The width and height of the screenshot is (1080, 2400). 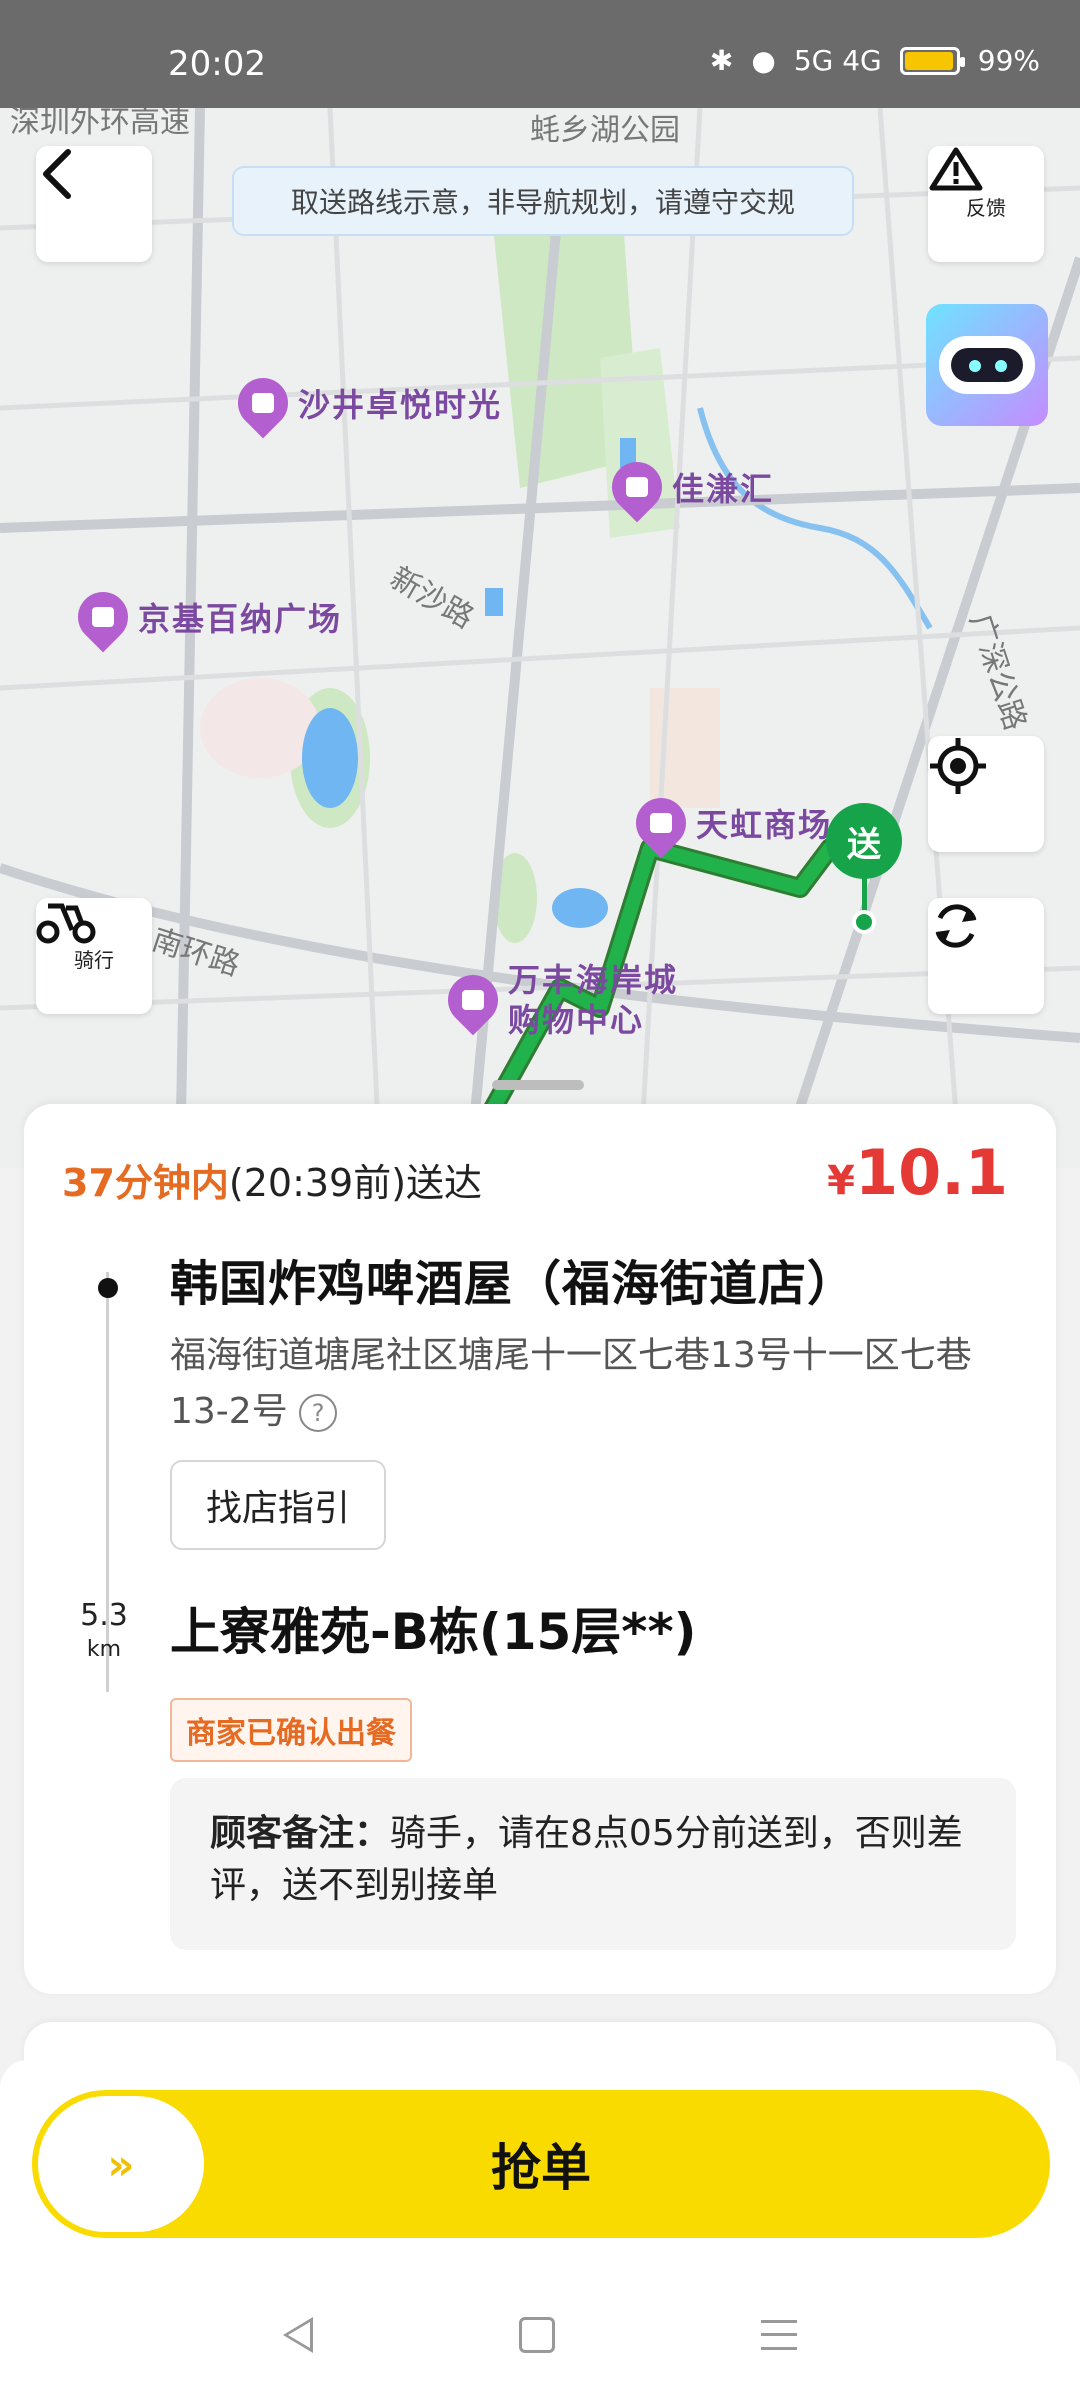 I want to click on poi-shajing: 沙井卓悦时光, so click(x=365, y=403).